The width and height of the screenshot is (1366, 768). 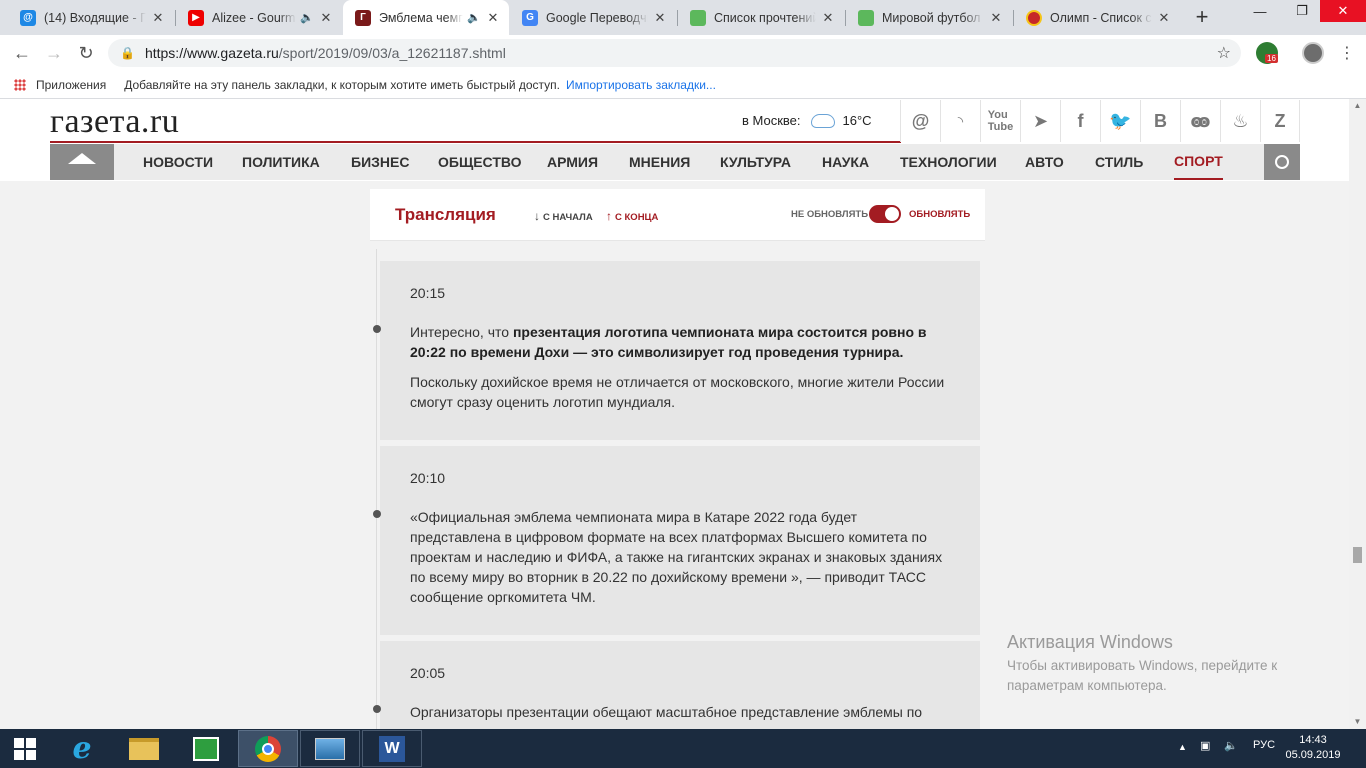 I want to click on facebook-icon: f, so click(x=1080, y=121).